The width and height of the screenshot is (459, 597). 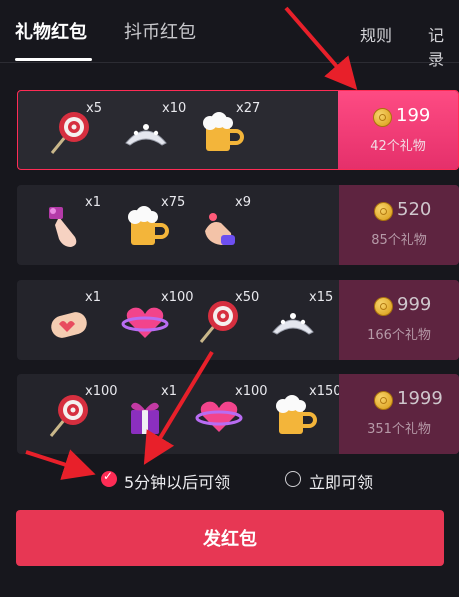 I want to click on price-panel: 999 166个礼物, so click(x=399, y=320).